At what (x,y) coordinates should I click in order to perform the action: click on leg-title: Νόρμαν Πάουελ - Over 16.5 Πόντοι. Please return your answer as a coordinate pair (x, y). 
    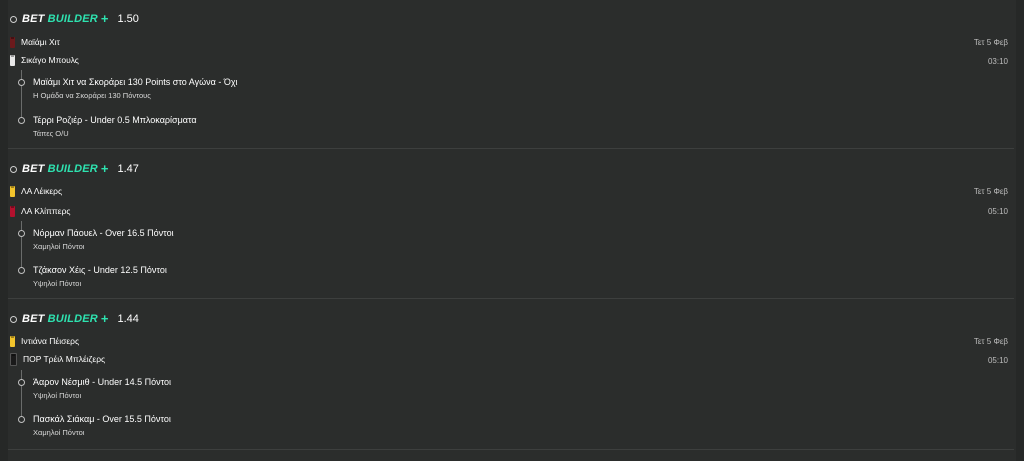
    Looking at the image, I should click on (103, 233).